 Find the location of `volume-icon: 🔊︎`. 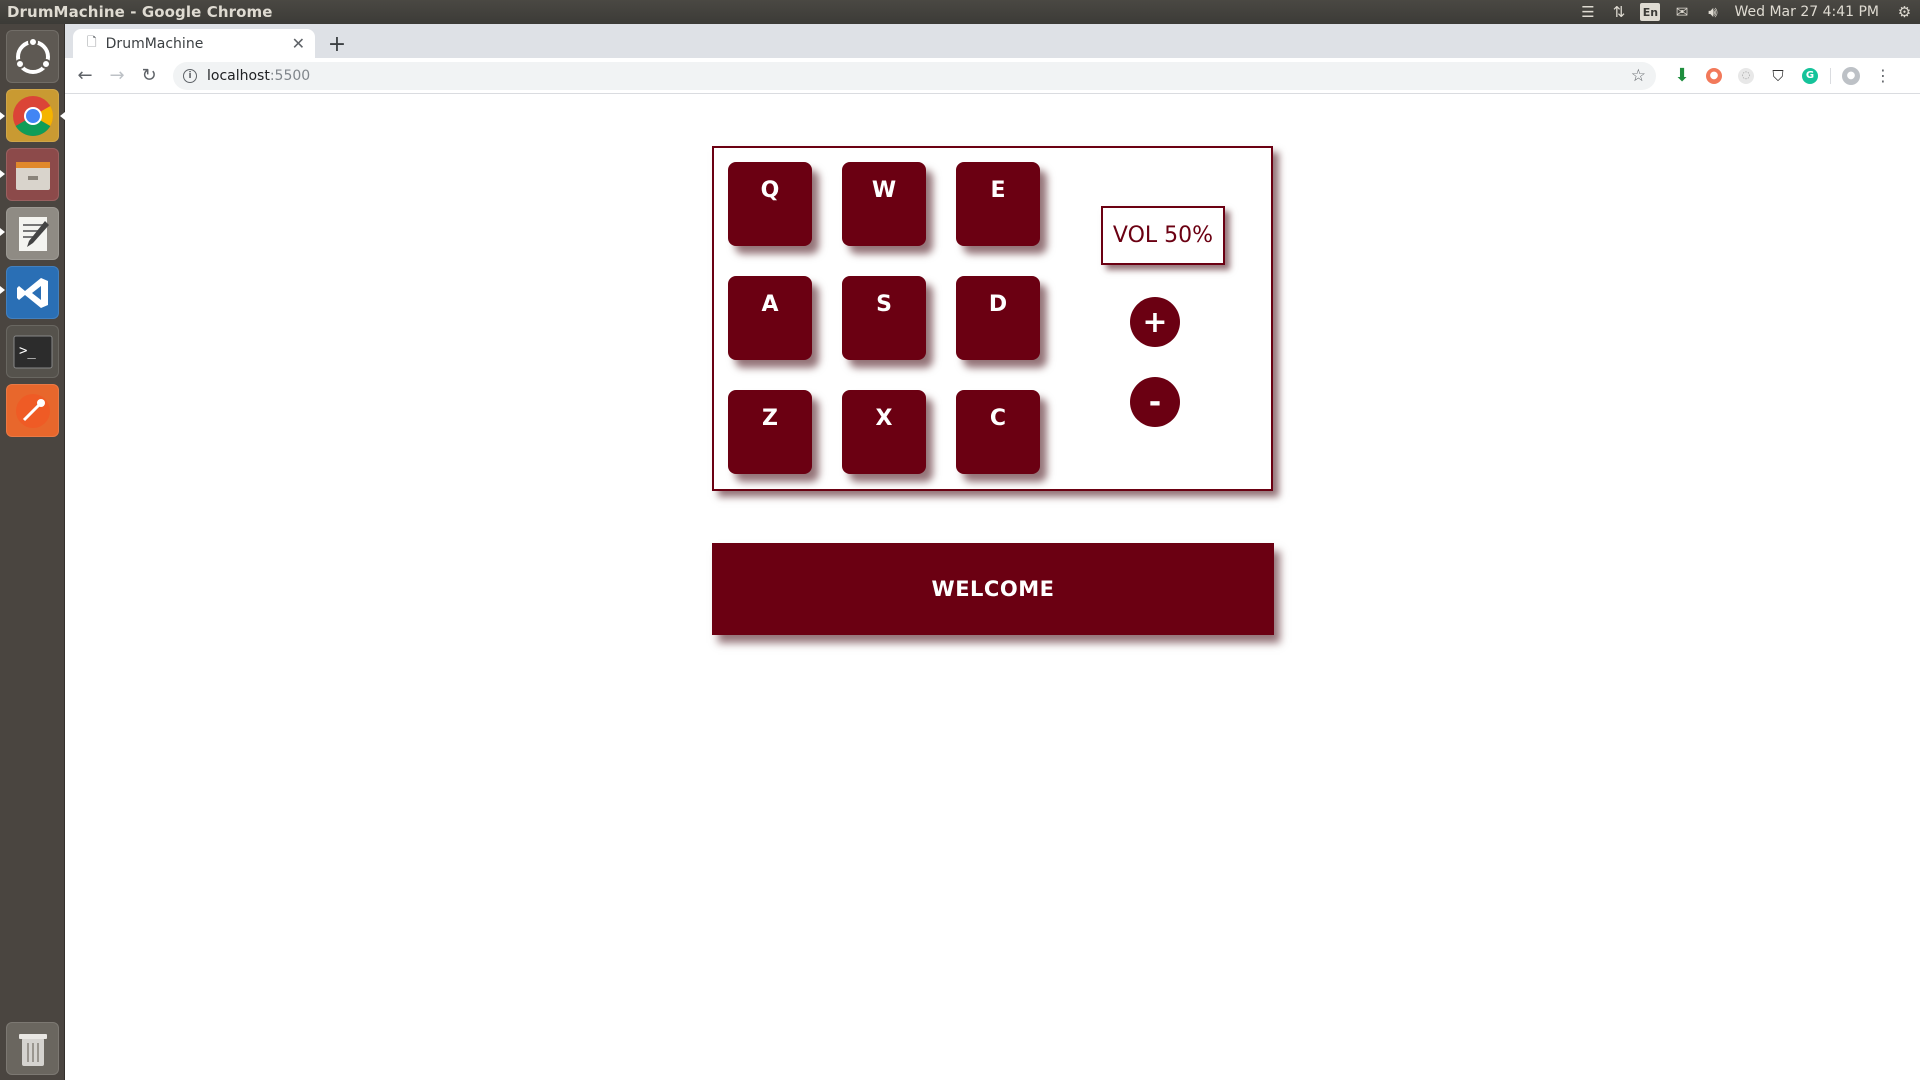

volume-icon: 🔊︎ is located at coordinates (1712, 12).